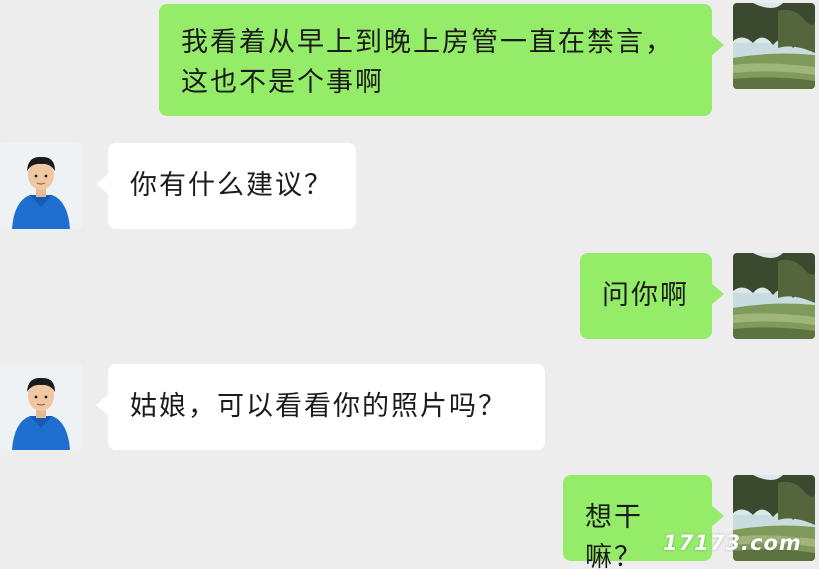 This screenshot has width=819, height=569. Describe the element at coordinates (441, 60) in the screenshot. I see `message-bubble-mine: 我看着从早上到晚上房管一直在禁言， 这也不是个事啊` at that location.